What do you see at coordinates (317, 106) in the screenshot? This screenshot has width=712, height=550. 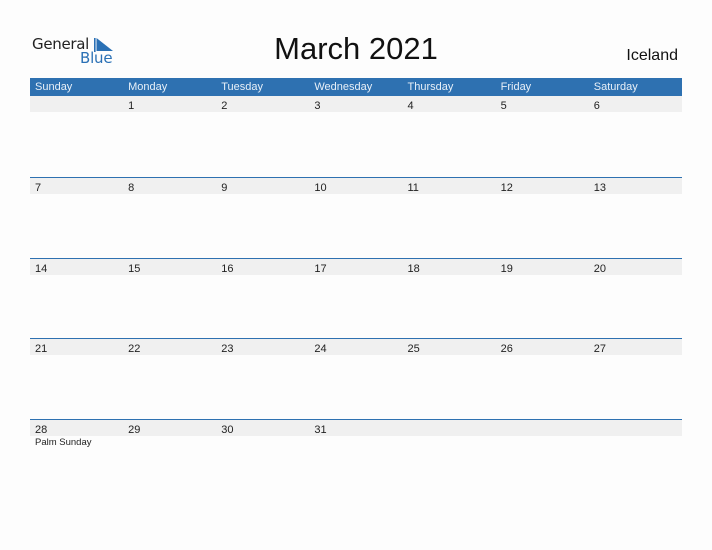 I see `day-number: 3` at bounding box center [317, 106].